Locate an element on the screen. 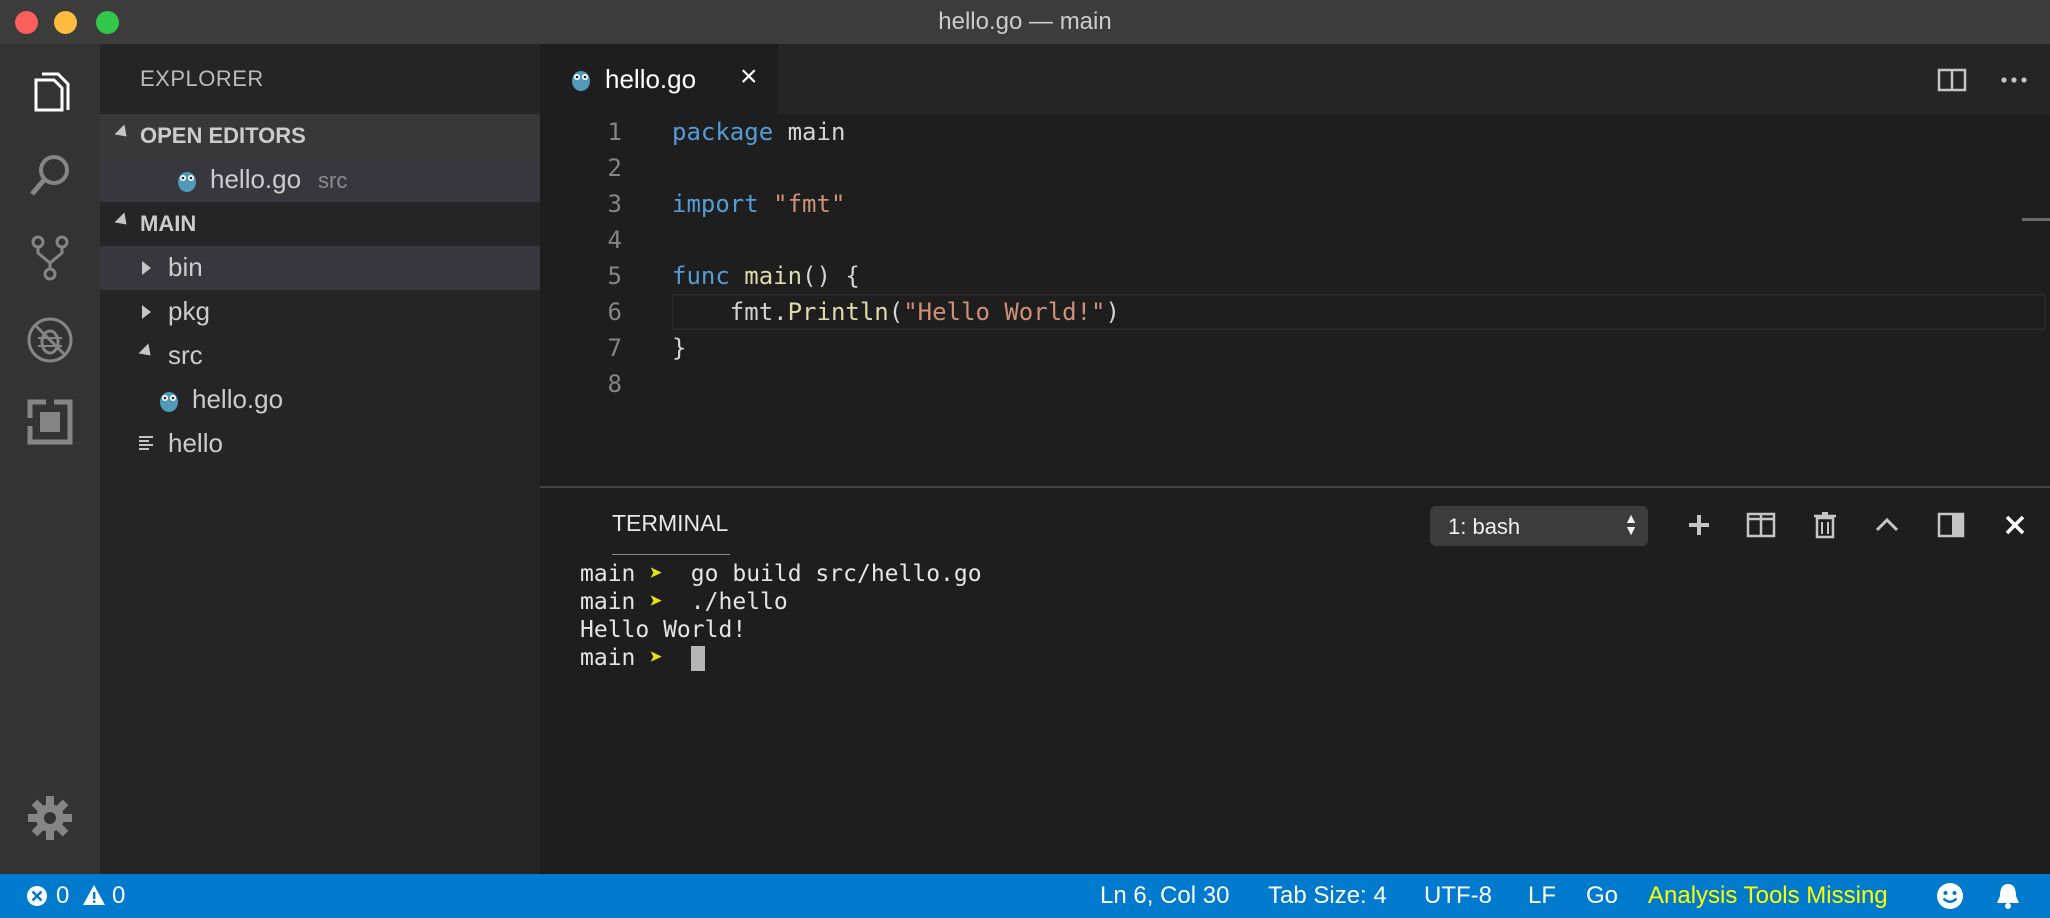  terminal-line: main ➤ ./hello is located at coordinates (781, 602).